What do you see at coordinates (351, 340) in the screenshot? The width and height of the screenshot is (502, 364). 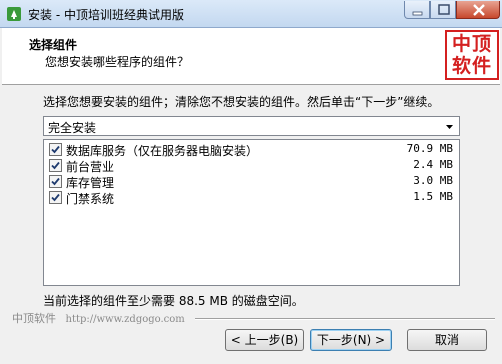 I see `next-button: 下一步(N) >` at bounding box center [351, 340].